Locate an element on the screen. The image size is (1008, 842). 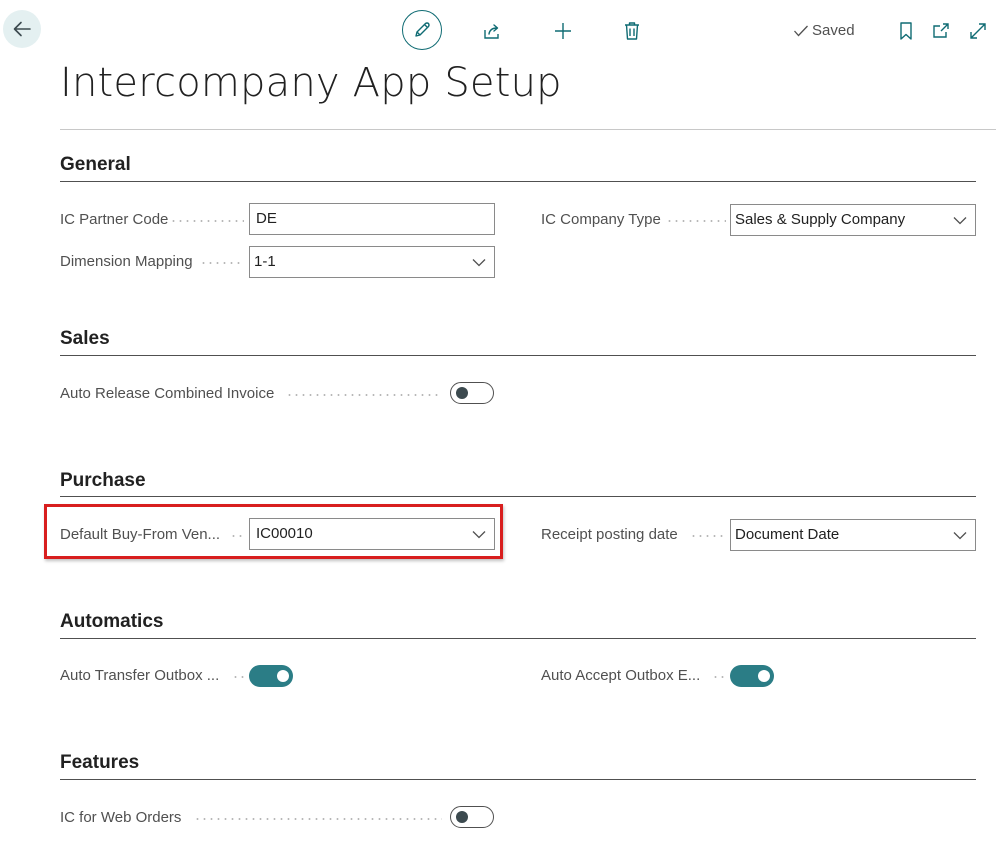
section-features-title: Features is located at coordinates (99, 763).